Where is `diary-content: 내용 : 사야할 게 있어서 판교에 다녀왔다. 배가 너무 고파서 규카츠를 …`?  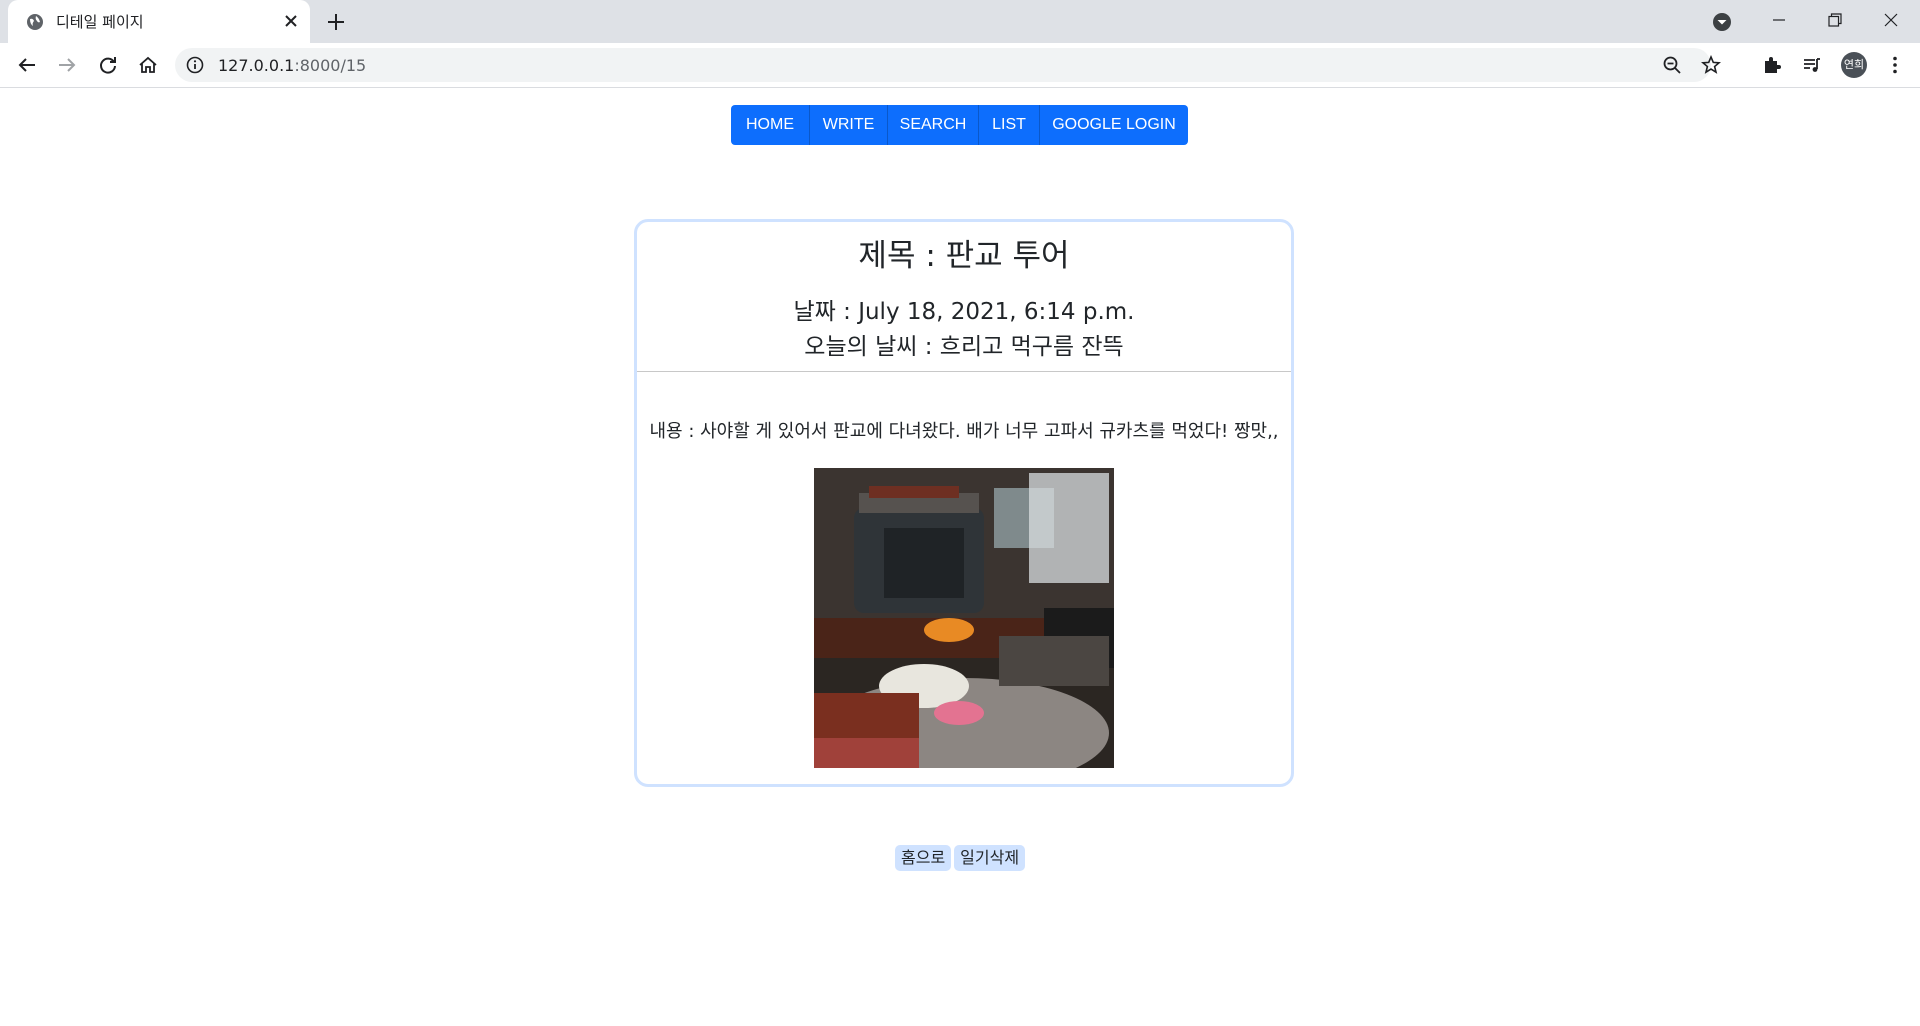
diary-content: 내용 : 사야할 게 있어서 판교에 다녀왔다. 배가 너무 고파서 규카츠를 … is located at coordinates (964, 431).